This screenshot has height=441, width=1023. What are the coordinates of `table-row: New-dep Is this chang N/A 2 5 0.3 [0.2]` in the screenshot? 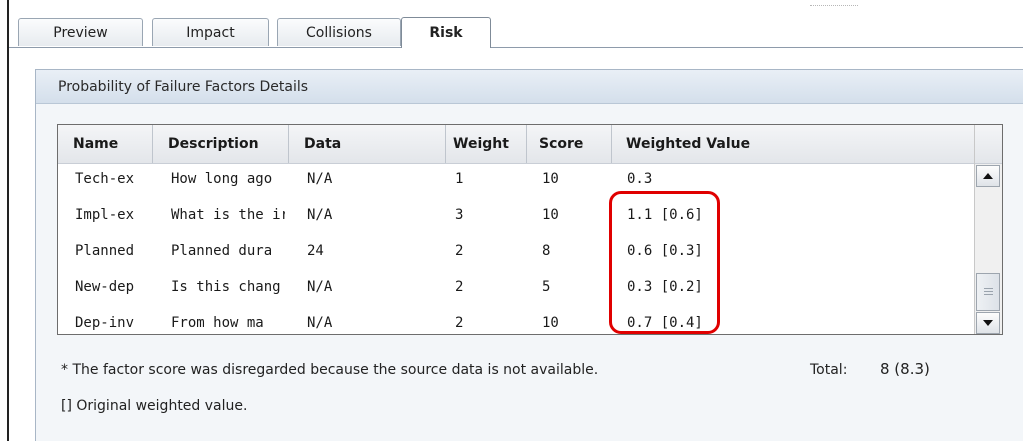 It's located at (517, 287).